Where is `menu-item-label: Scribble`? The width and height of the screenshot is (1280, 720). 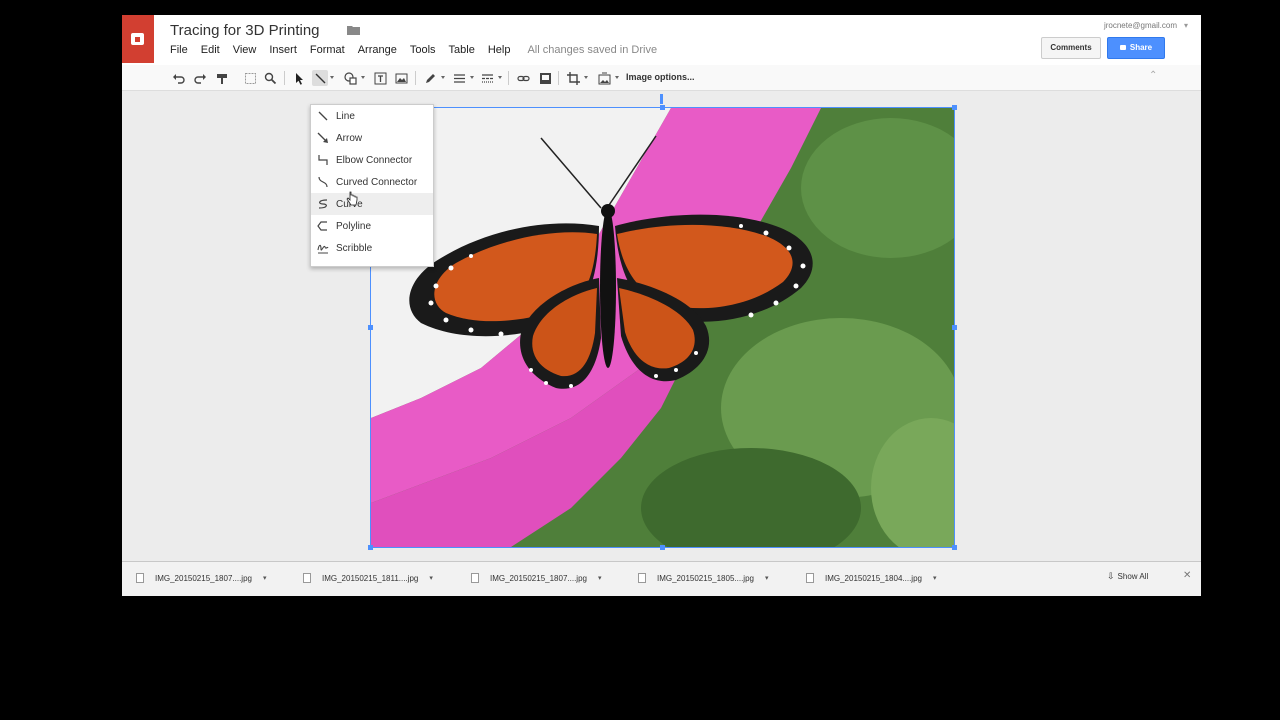
menu-item-label: Scribble is located at coordinates (354, 248).